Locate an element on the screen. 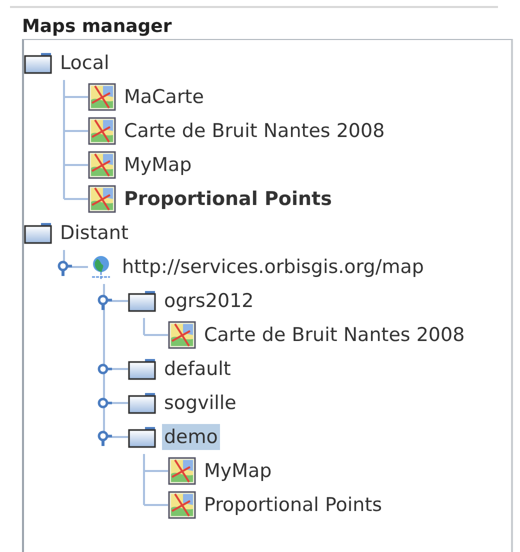 The height and width of the screenshot is (552, 520). tree-item: MaCarte is located at coordinates (164, 97).